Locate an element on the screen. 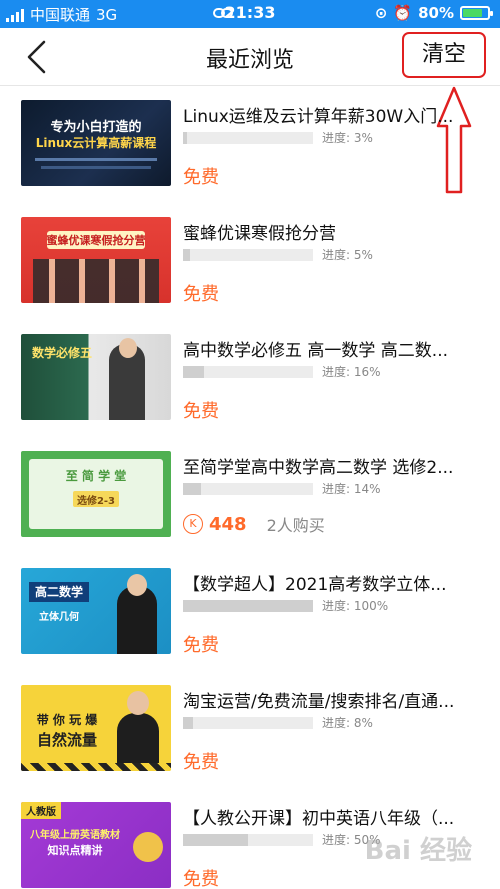 This screenshot has width=500, height=889. status-right: ⊙ ⏰ 80% is located at coordinates (433, 13).